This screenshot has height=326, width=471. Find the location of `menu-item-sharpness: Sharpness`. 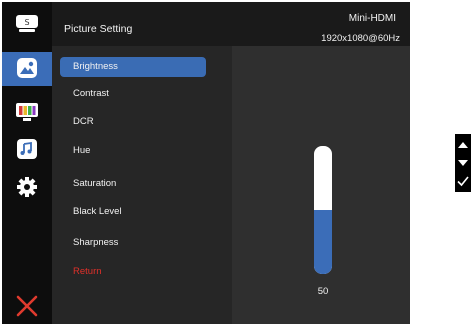

menu-item-sharpness: Sharpness is located at coordinates (133, 243).